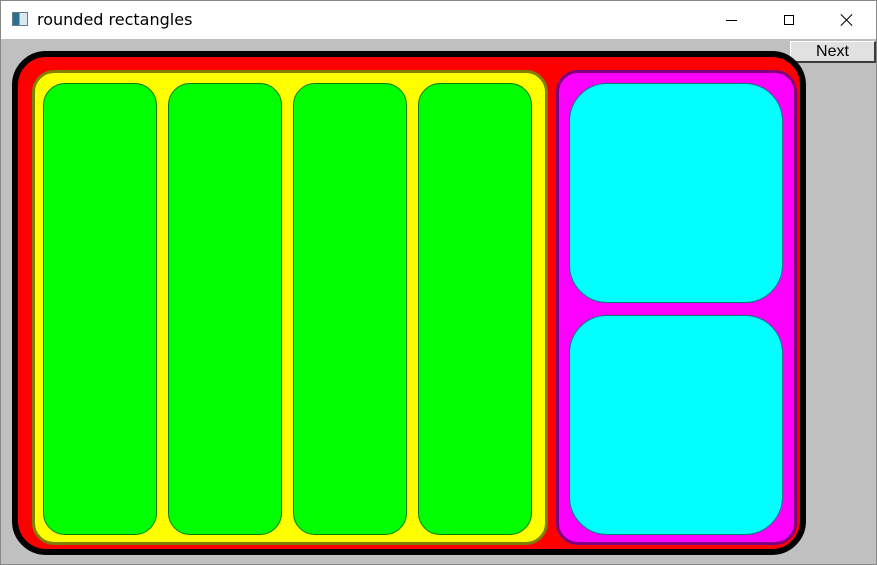  I want to click on close-button, so click(847, 20).